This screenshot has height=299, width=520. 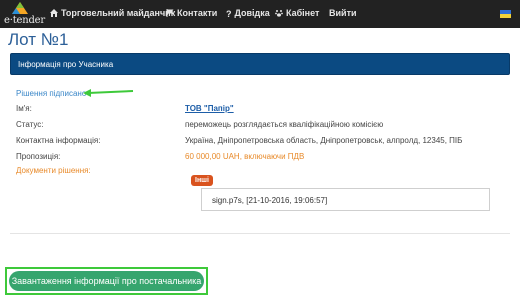 I want to click on home-icon, so click(x=54, y=13).